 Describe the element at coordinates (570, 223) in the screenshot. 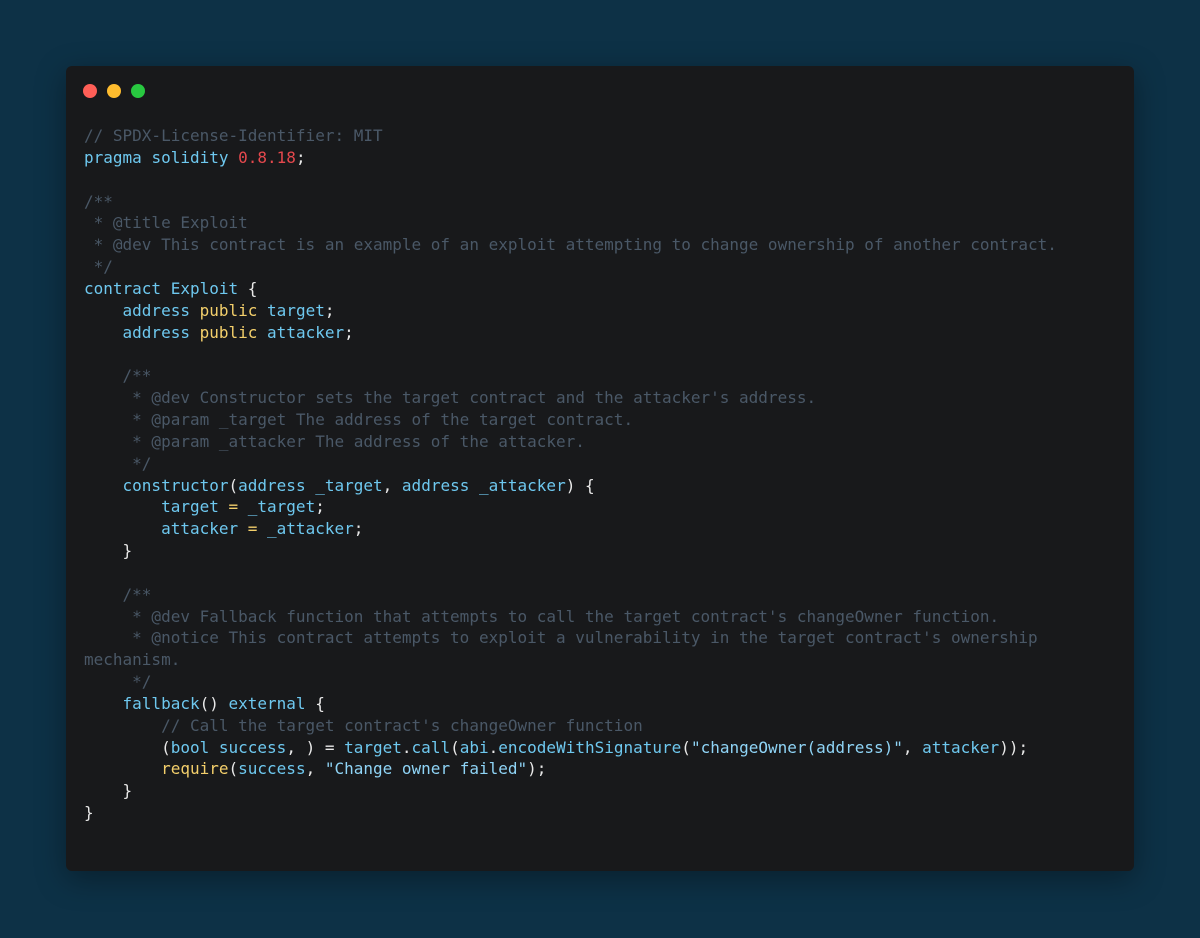

I see `code-line: * @title Exploit` at that location.